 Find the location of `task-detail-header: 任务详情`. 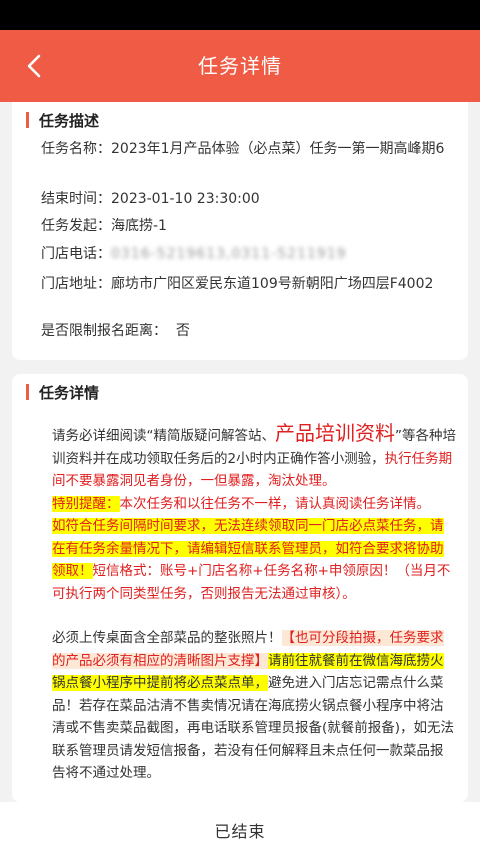

task-detail-header: 任务详情 is located at coordinates (62, 392).